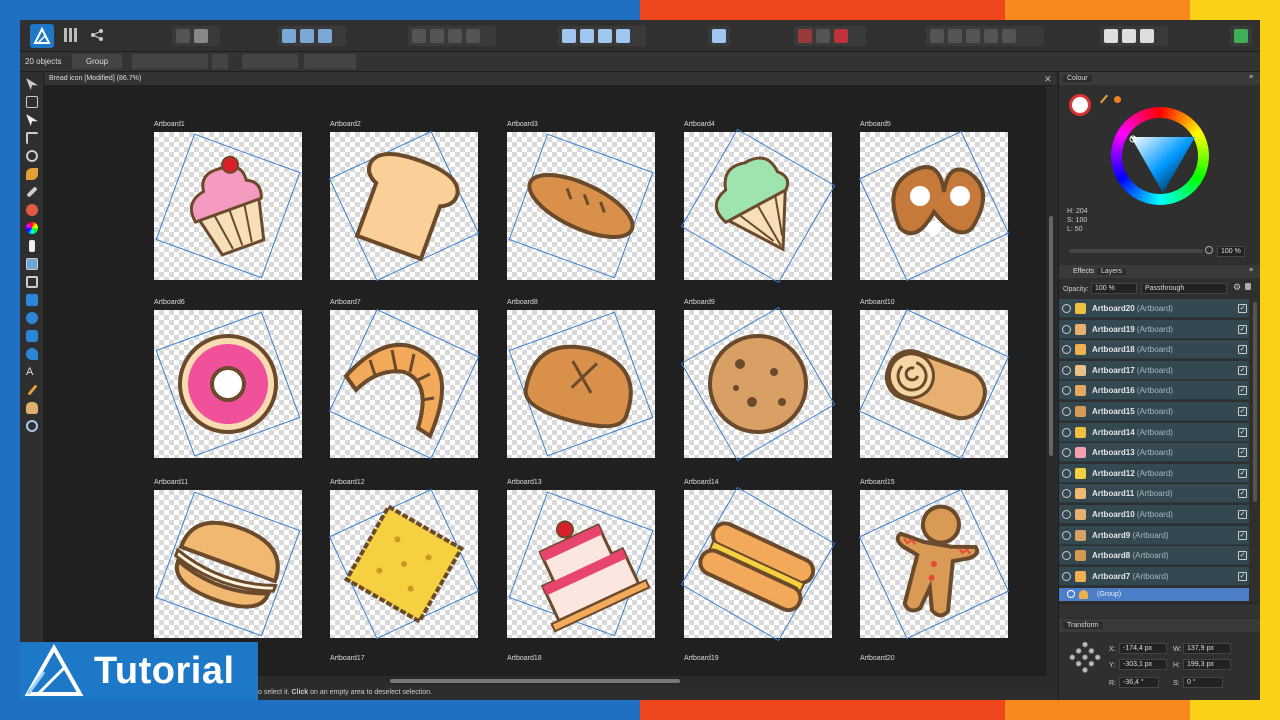  Describe the element at coordinates (699, 124) in the screenshot. I see `artboard-label: Artboard4` at that location.